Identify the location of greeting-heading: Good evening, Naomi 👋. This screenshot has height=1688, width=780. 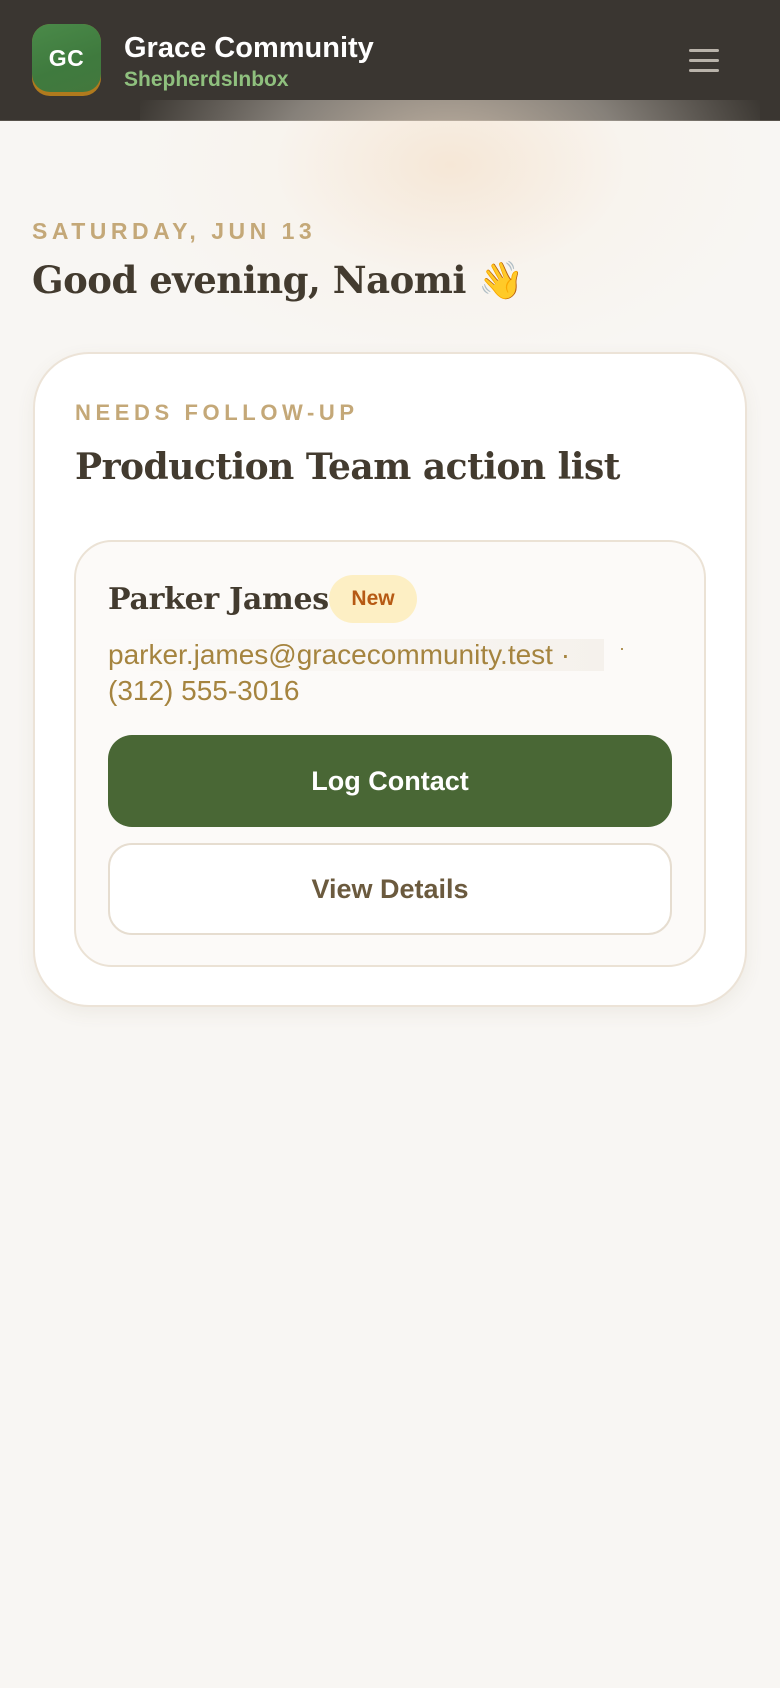
(278, 280).